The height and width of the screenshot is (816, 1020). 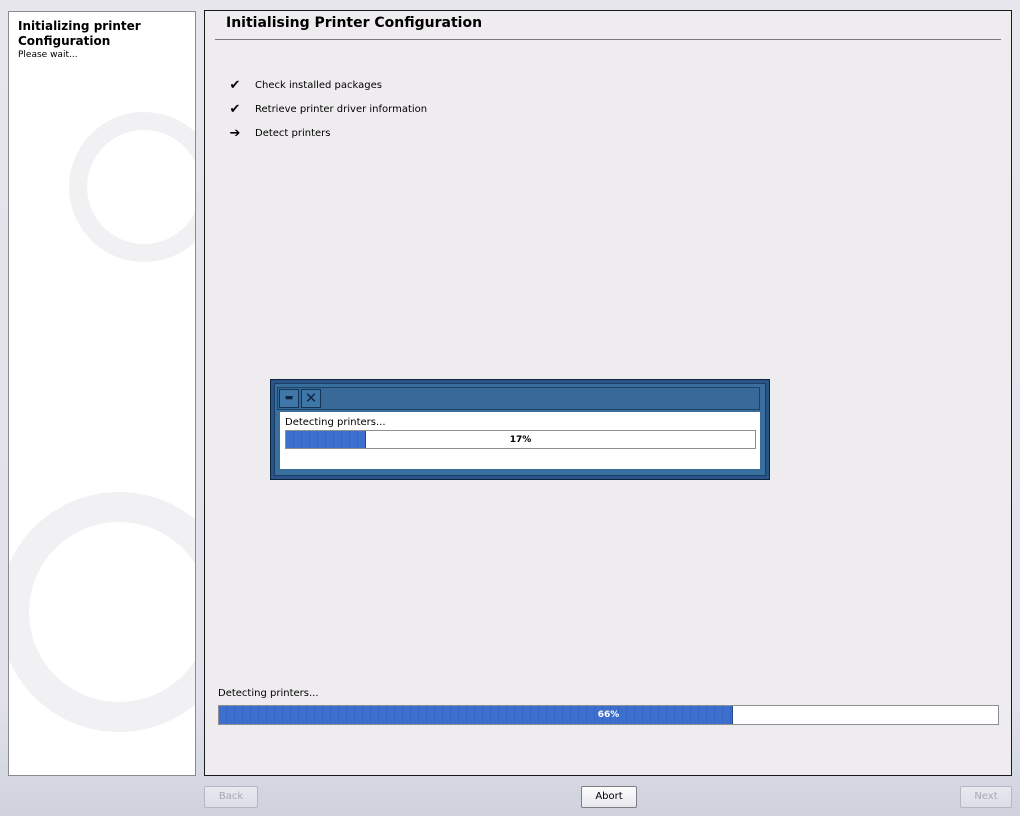 I want to click on dialog-progress-percent: 17%, so click(x=520, y=440).